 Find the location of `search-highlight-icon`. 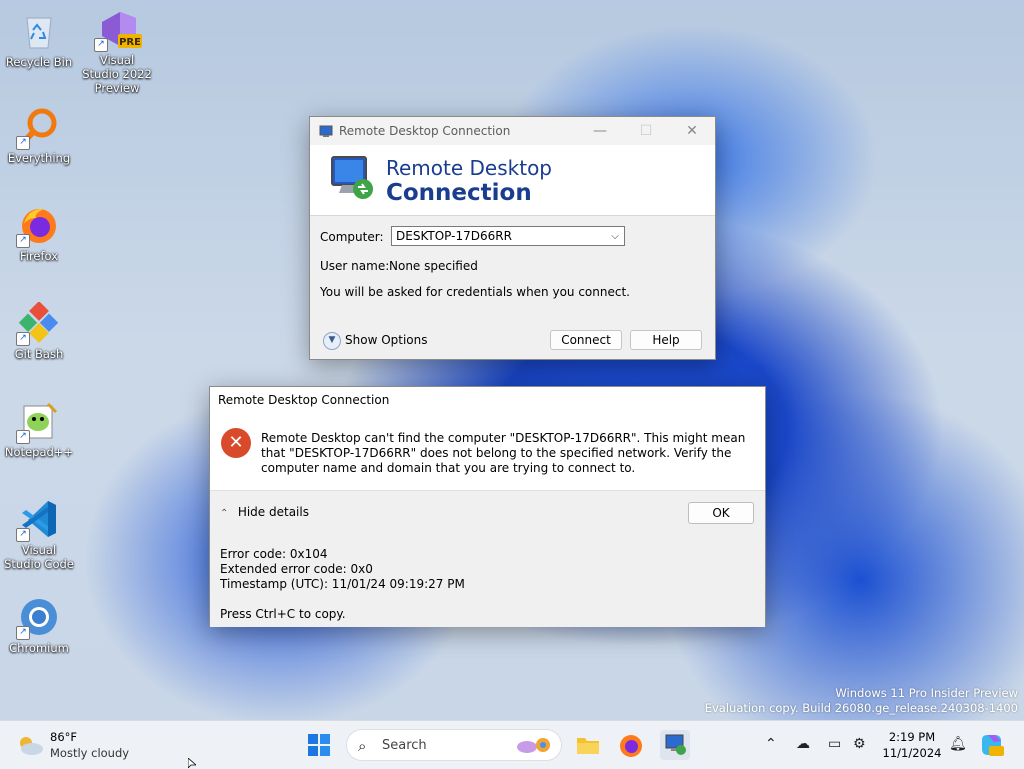

search-highlight-icon is located at coordinates (533, 745).